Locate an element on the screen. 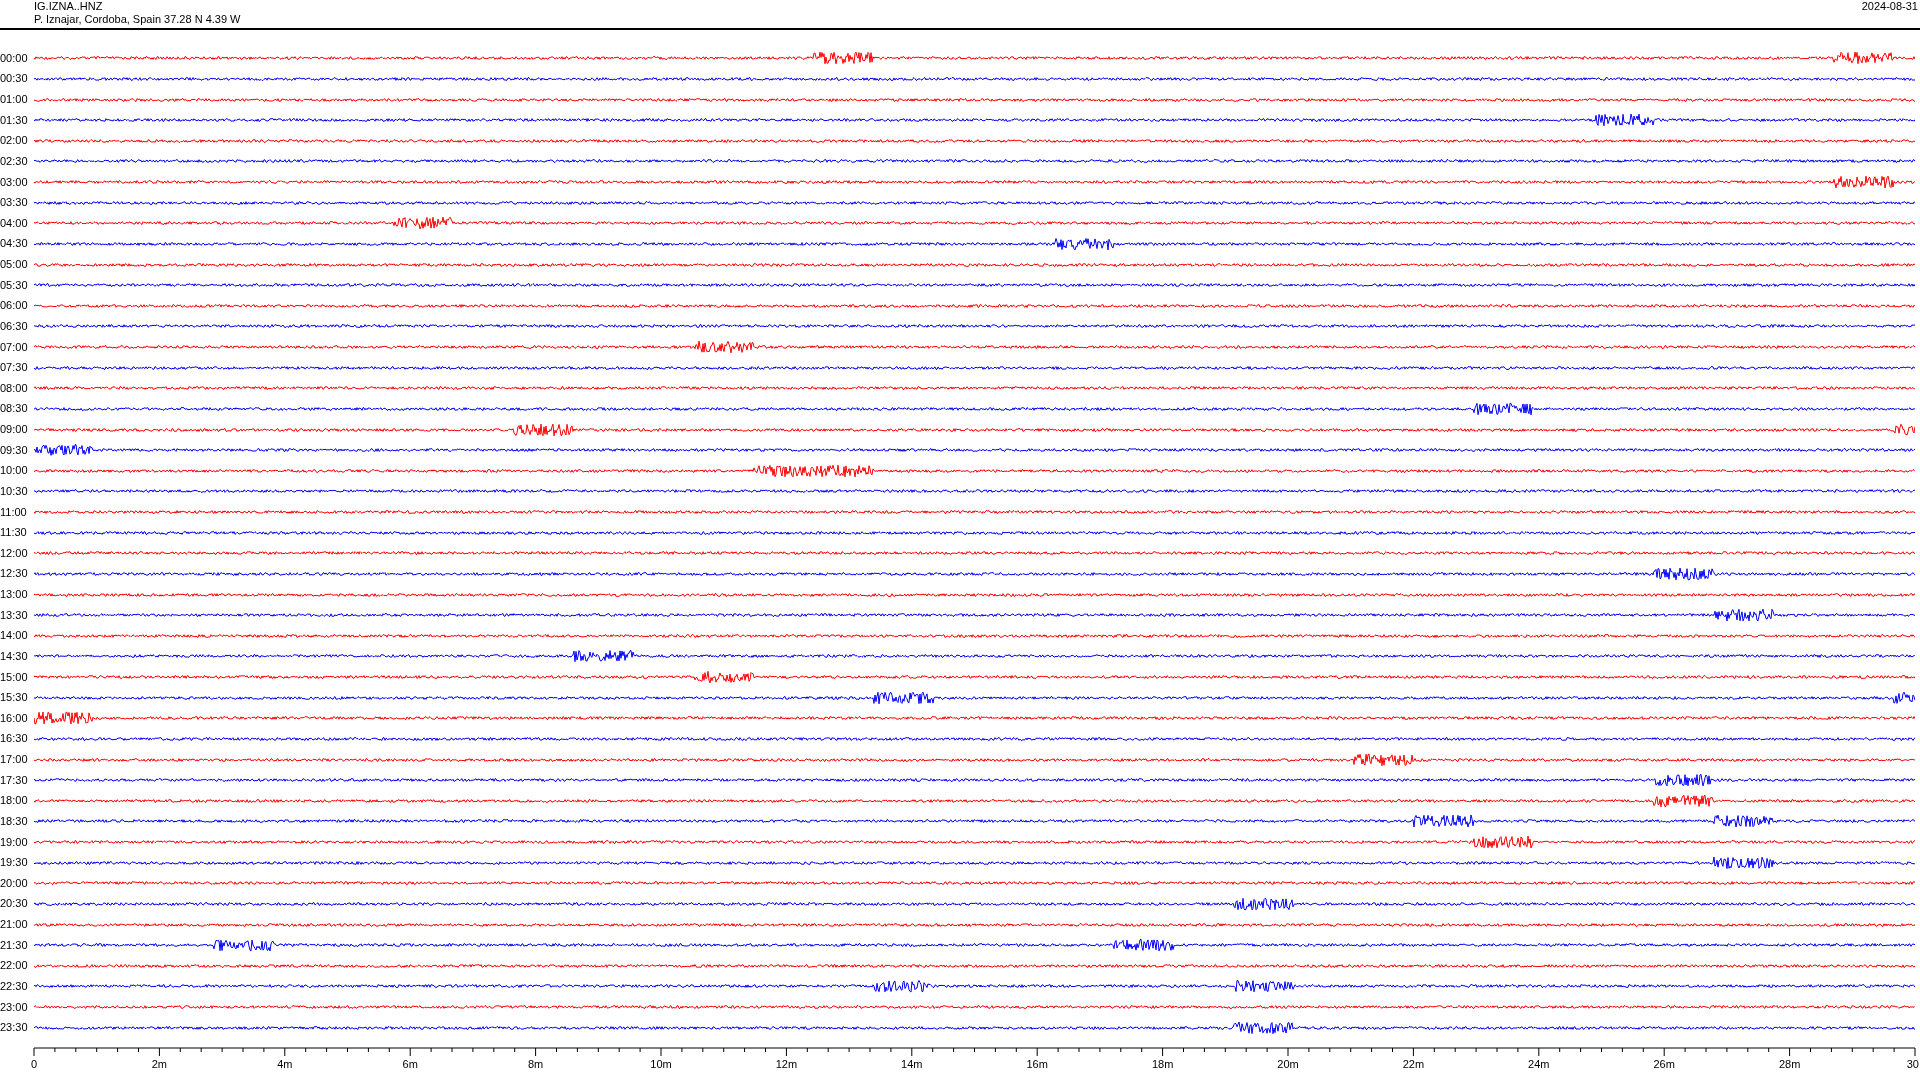  time-label: 01:00 is located at coordinates (14, 100).